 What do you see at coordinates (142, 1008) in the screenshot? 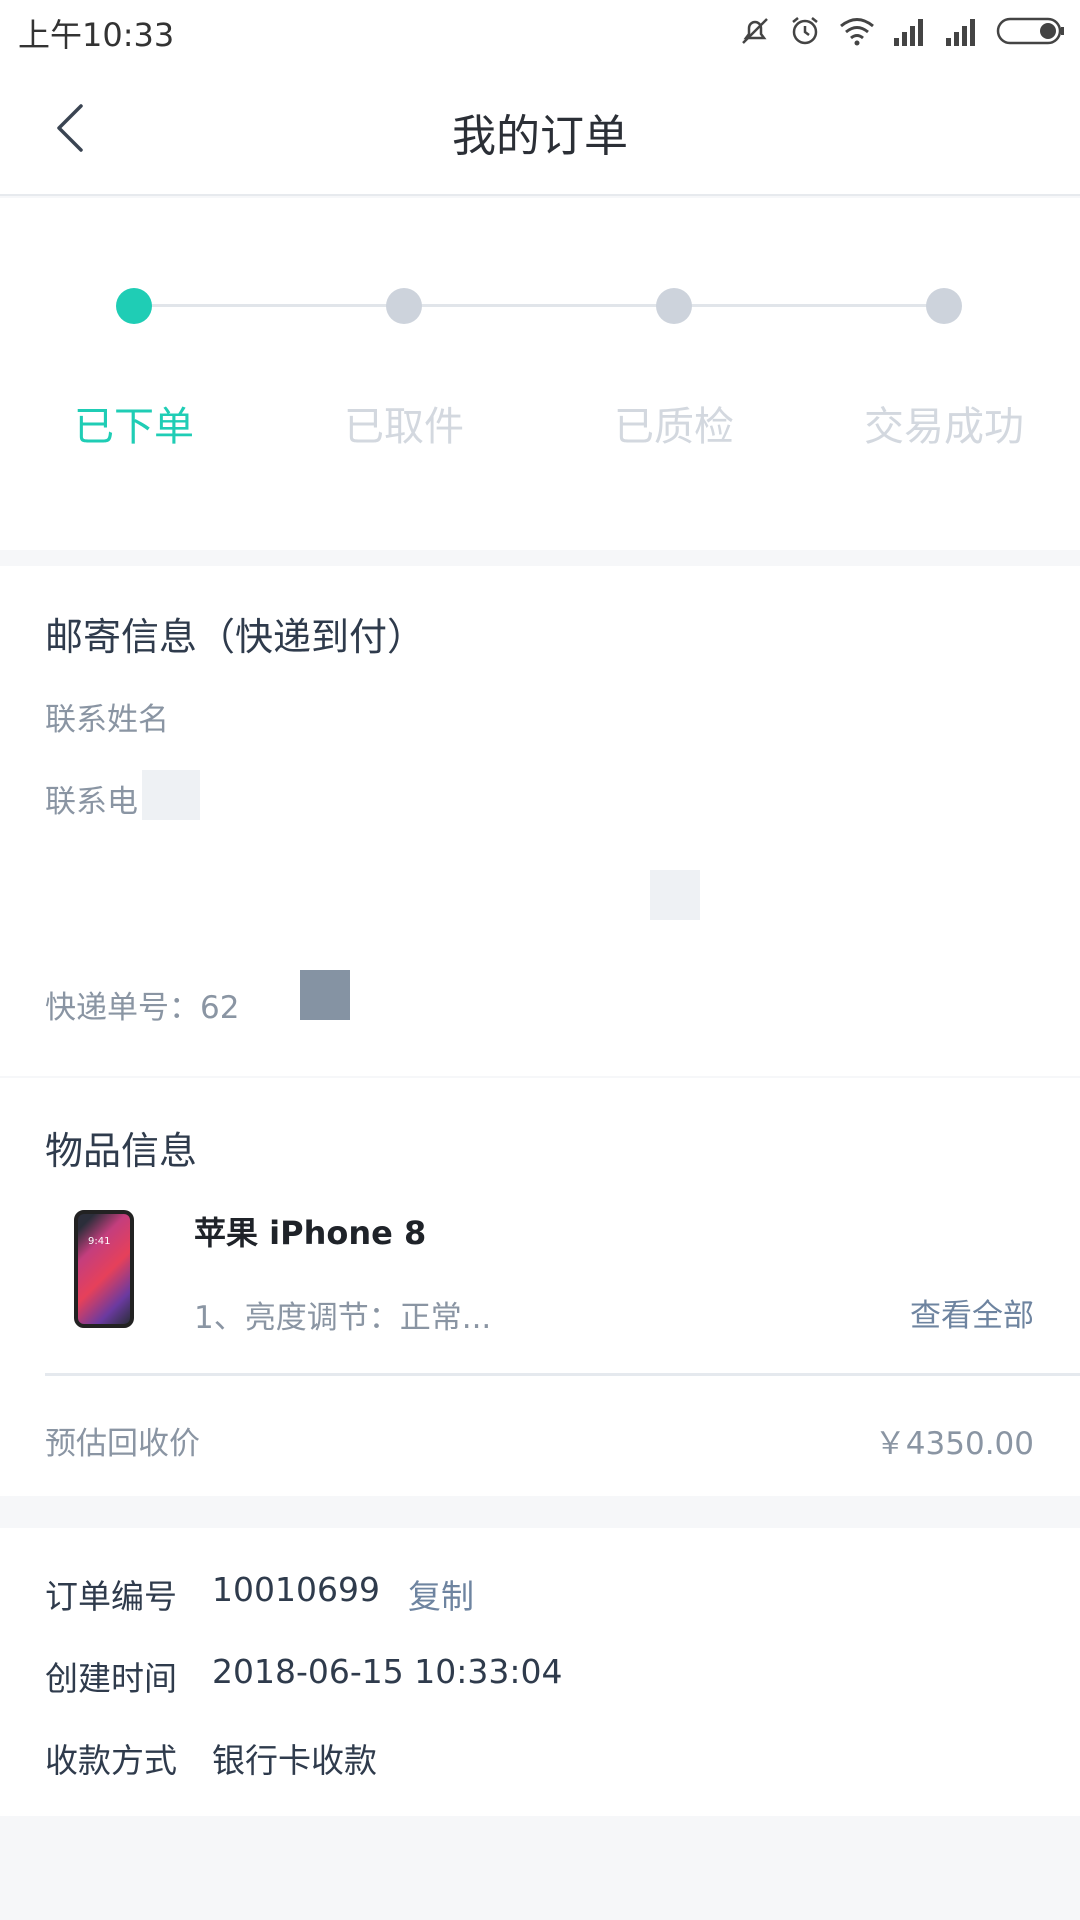
I see `tracking-number: 快递单号：62` at bounding box center [142, 1008].